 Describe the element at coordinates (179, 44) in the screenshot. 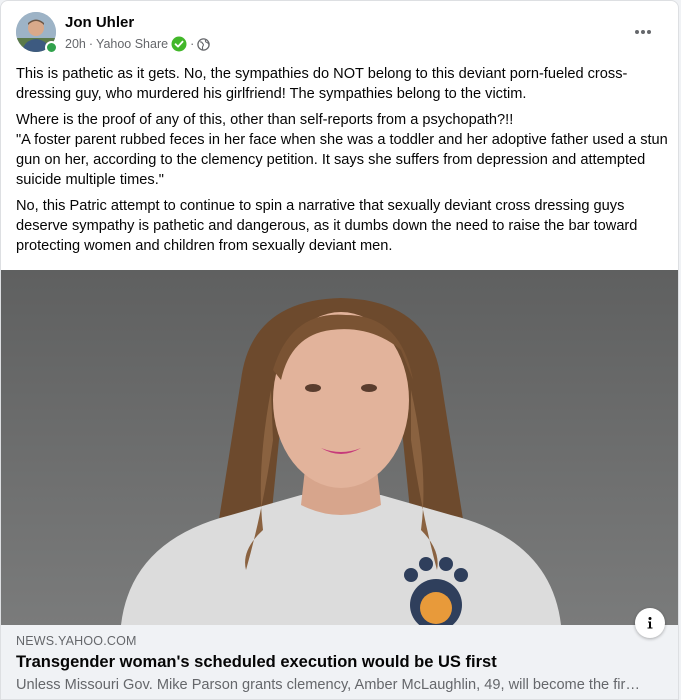

I see `verified-badge-icon` at that location.